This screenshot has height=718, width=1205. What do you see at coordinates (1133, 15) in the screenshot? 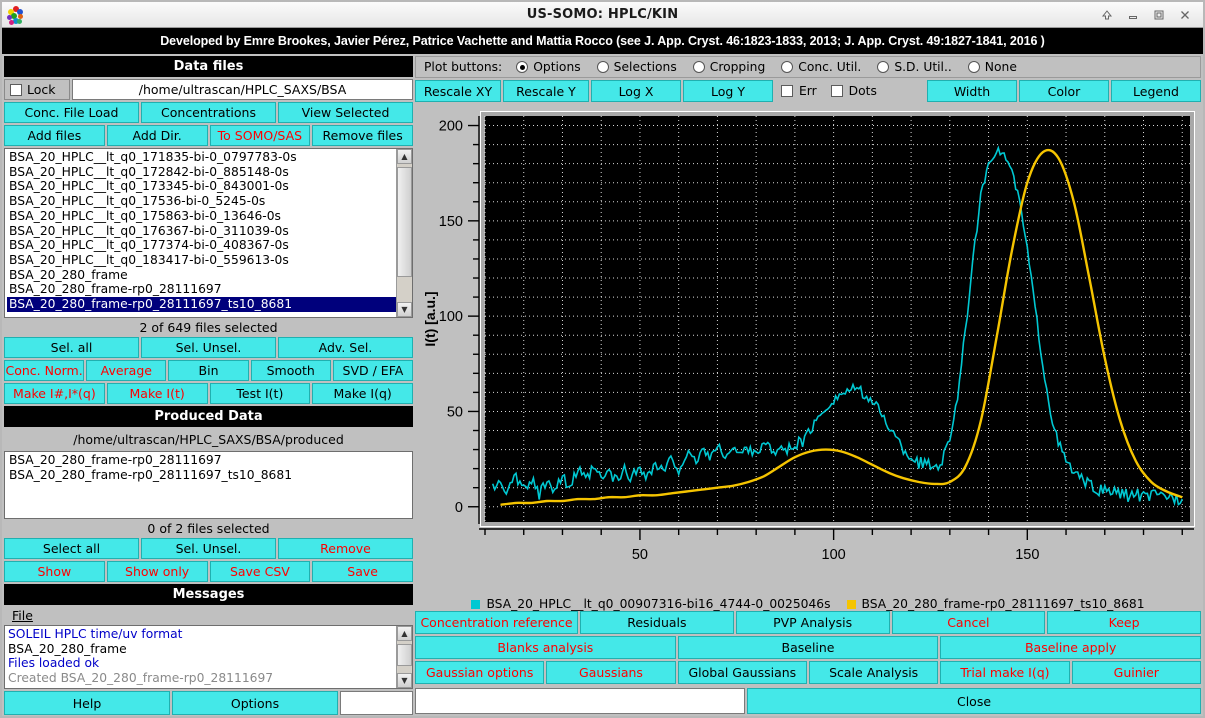
I see `minimize-icon` at bounding box center [1133, 15].